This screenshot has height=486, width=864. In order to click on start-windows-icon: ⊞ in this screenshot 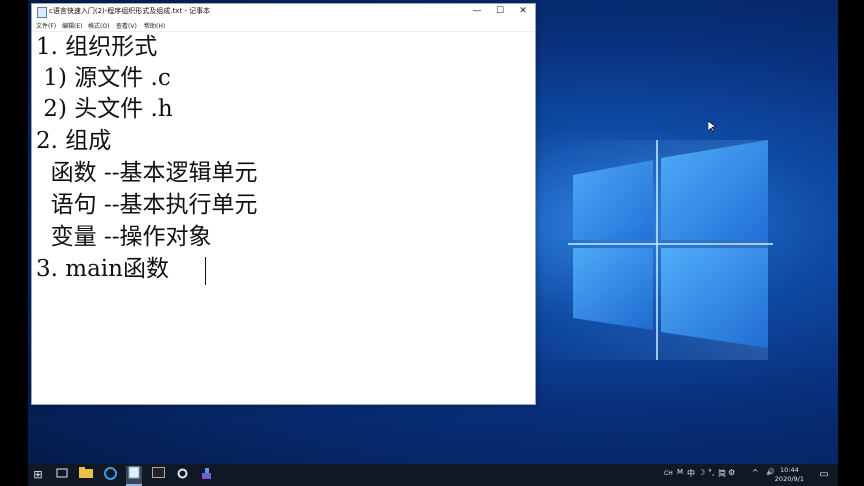, I will do `click(38, 475)`.